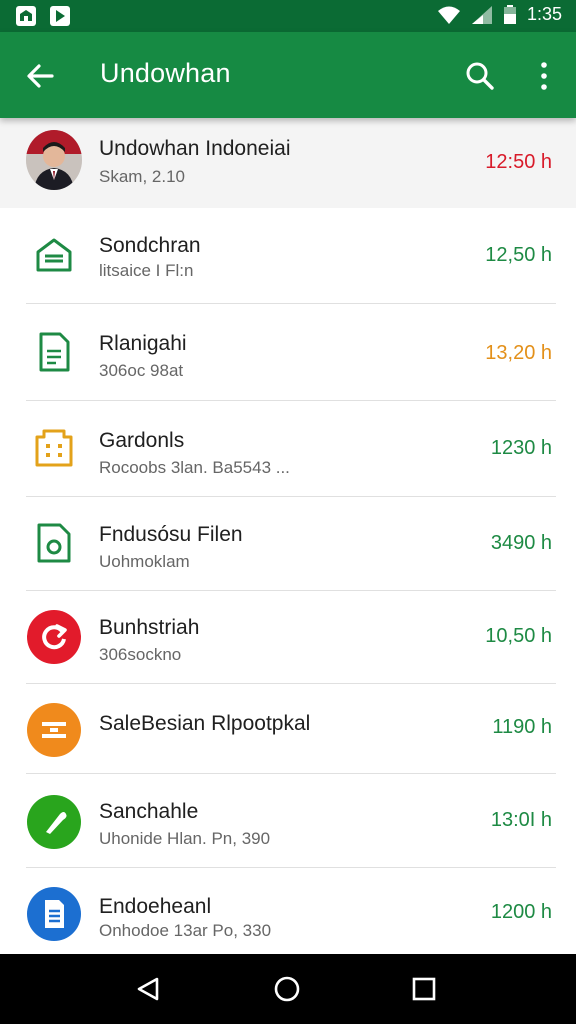 Image resolution: width=576 pixels, height=1024 pixels. I want to click on item-subtitle: Skam, 2.10, so click(142, 176).